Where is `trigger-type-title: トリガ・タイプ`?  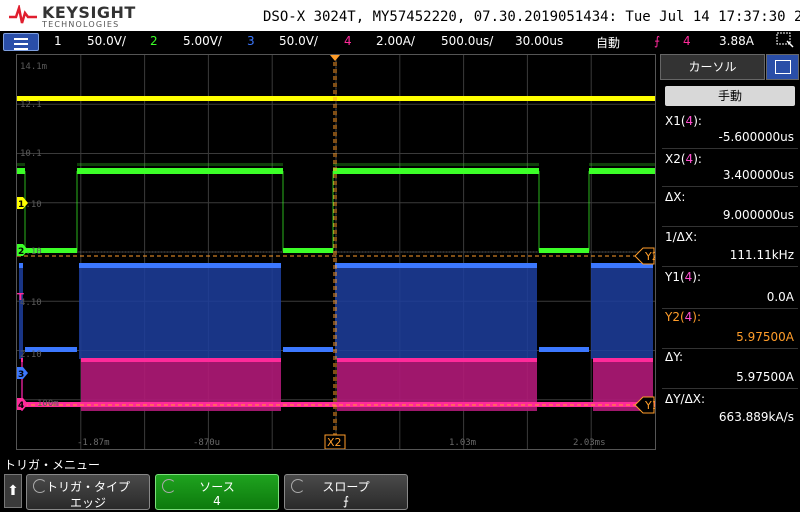 trigger-type-title: トリガ・タイプ is located at coordinates (87, 487).